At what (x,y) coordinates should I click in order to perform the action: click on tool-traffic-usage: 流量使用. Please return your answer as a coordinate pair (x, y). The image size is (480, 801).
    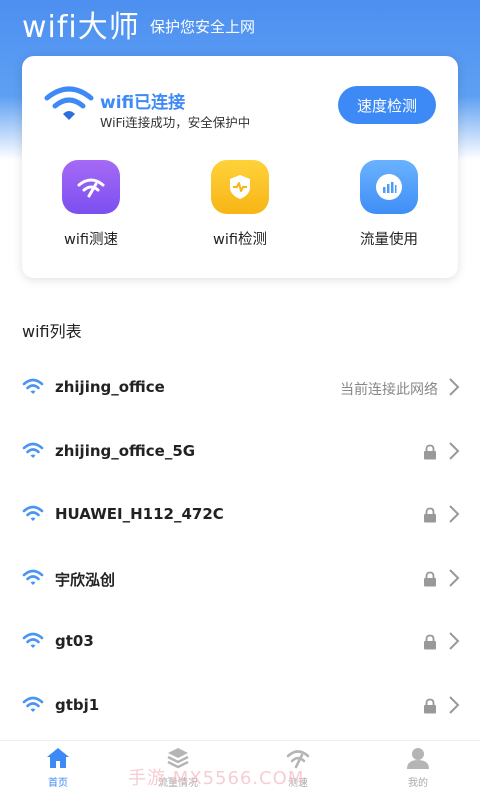
    Looking at the image, I should click on (389, 204).